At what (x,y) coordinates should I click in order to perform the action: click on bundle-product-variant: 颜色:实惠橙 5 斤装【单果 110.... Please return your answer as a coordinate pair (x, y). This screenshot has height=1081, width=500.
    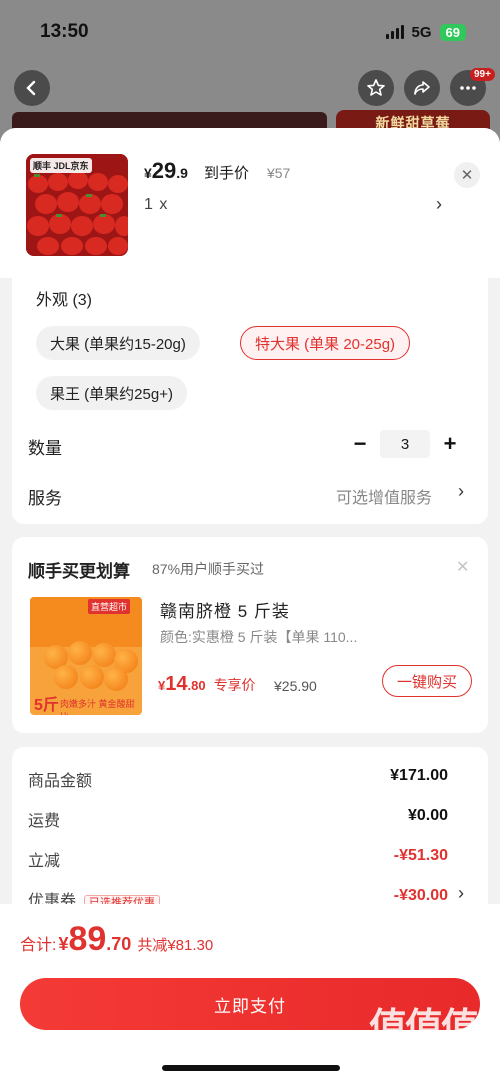
    Looking at the image, I should click on (259, 637).